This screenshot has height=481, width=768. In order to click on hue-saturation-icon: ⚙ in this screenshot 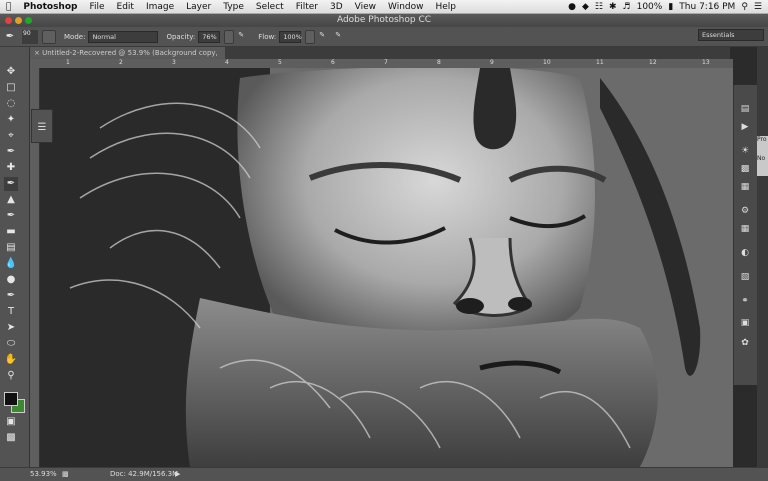, I will do `click(745, 211)`.